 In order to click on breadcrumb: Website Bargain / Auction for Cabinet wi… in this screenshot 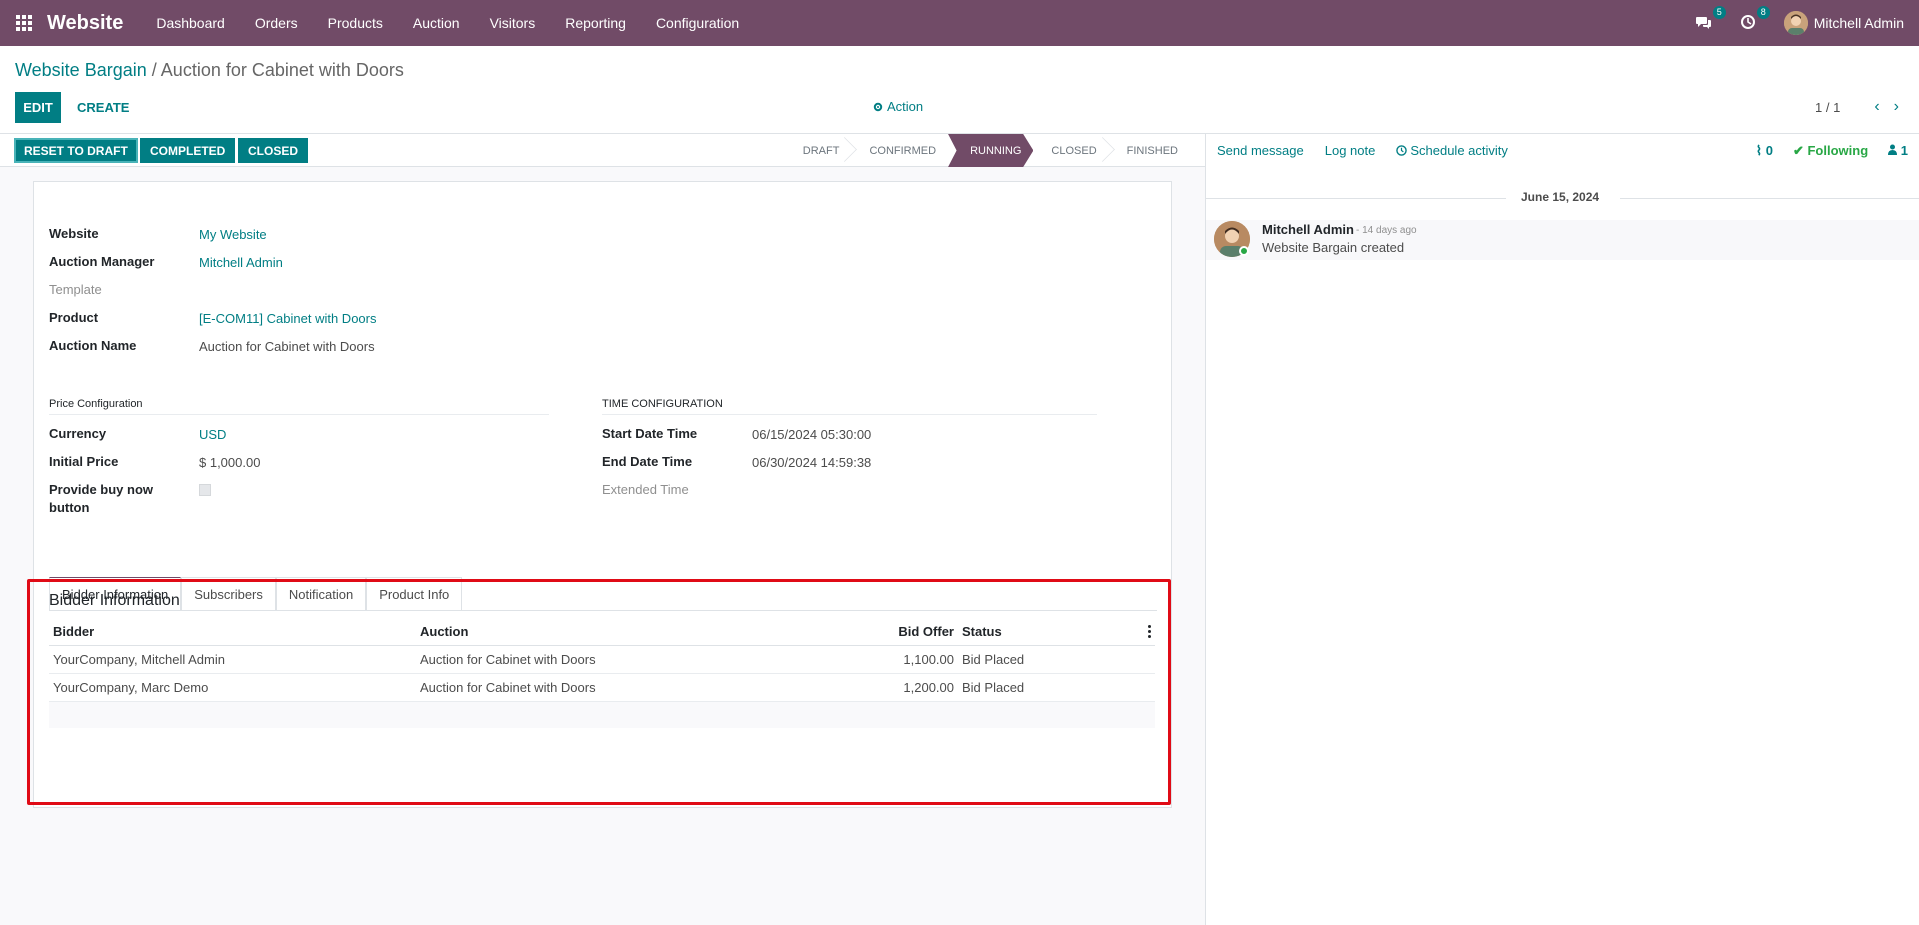, I will do `click(209, 70)`.